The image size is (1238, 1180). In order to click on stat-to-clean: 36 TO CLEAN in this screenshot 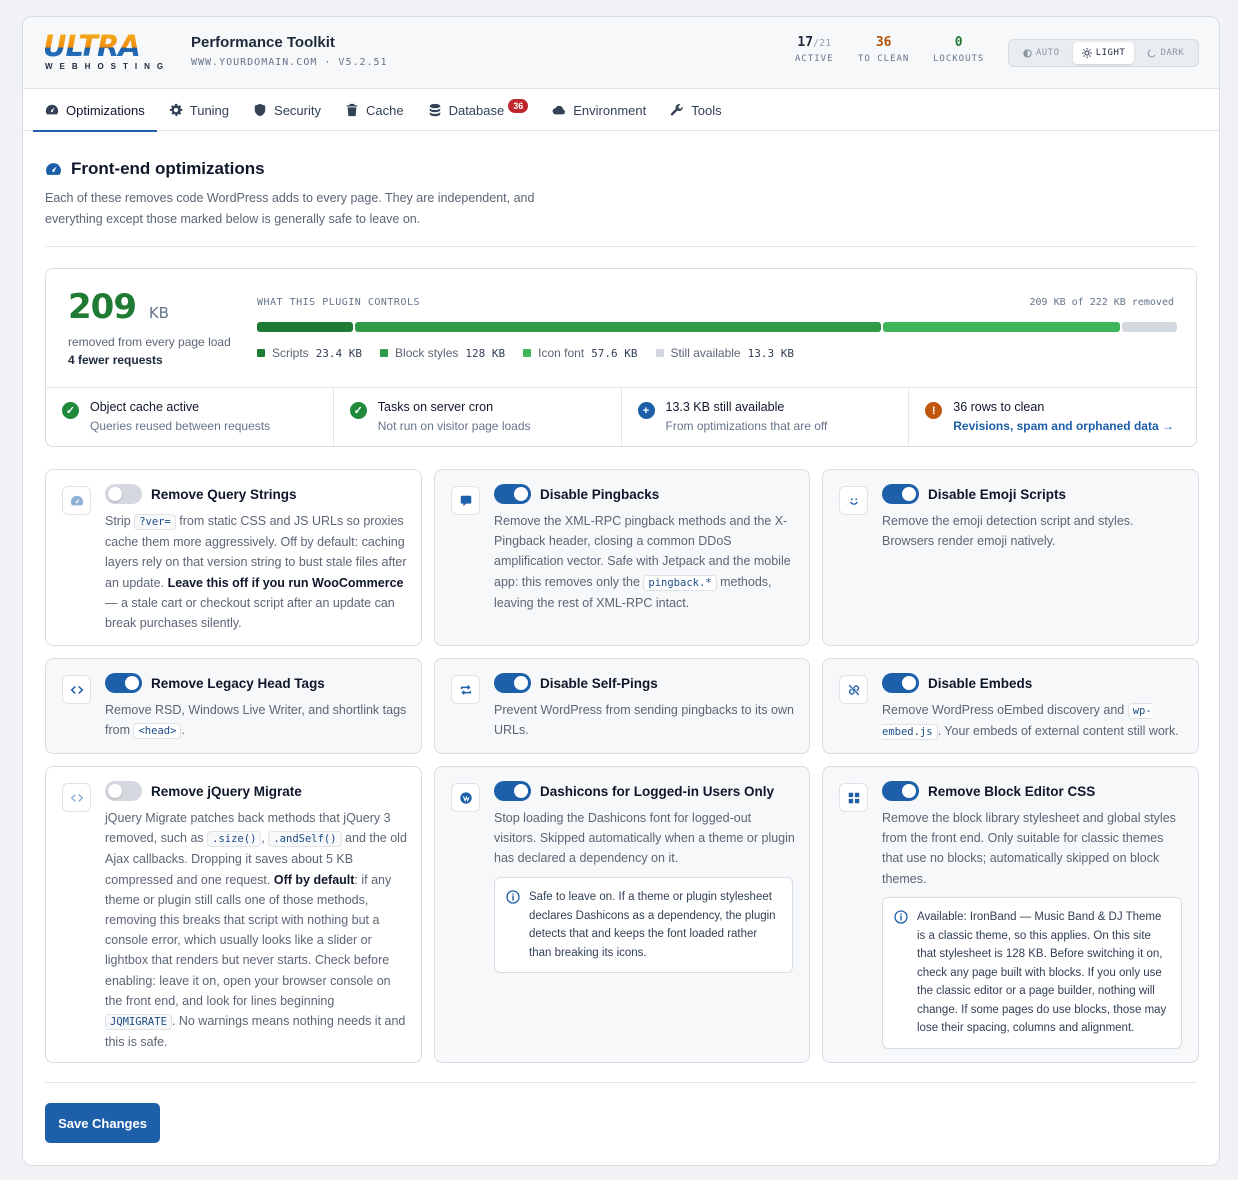, I will do `click(883, 49)`.